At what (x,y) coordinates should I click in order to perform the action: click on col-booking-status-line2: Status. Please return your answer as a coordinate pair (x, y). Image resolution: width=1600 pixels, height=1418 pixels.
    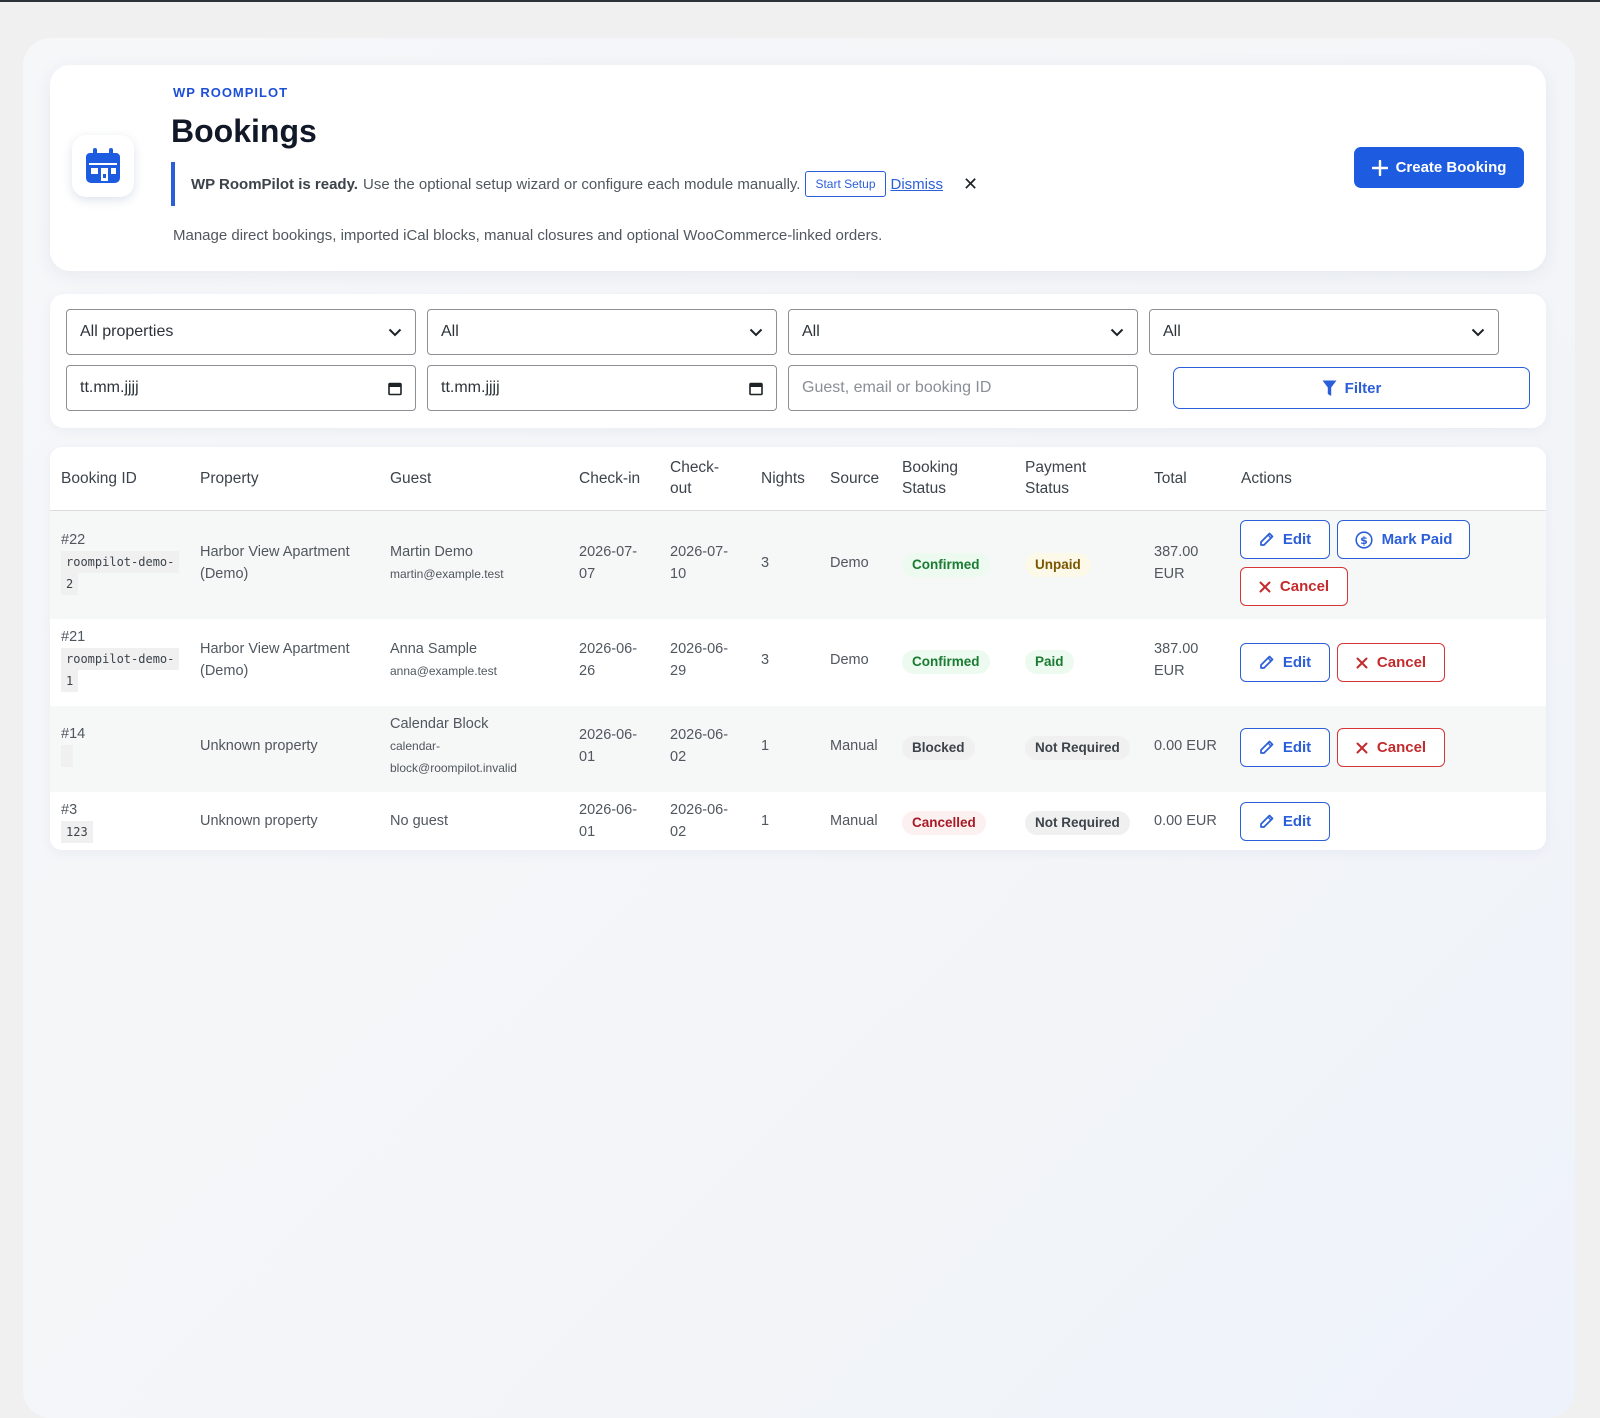
    Looking at the image, I should click on (924, 488).